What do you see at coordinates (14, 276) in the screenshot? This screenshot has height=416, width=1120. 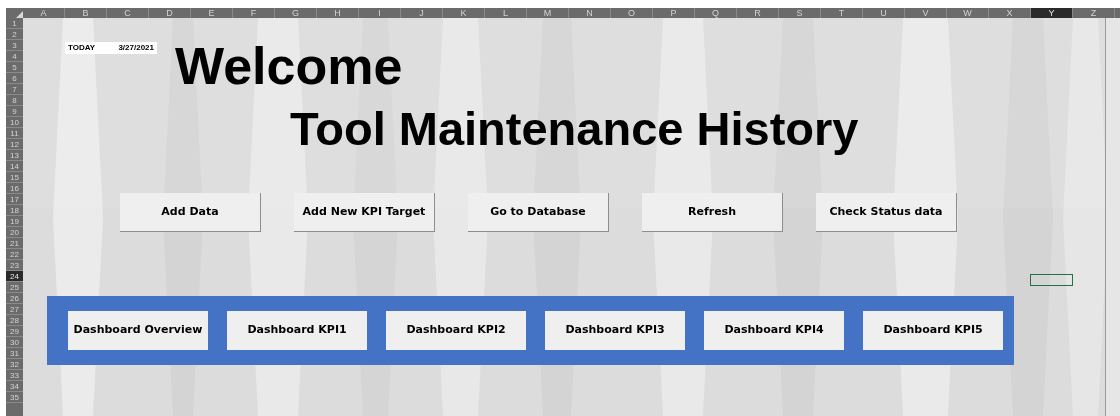 I see `row-header: 24` at bounding box center [14, 276].